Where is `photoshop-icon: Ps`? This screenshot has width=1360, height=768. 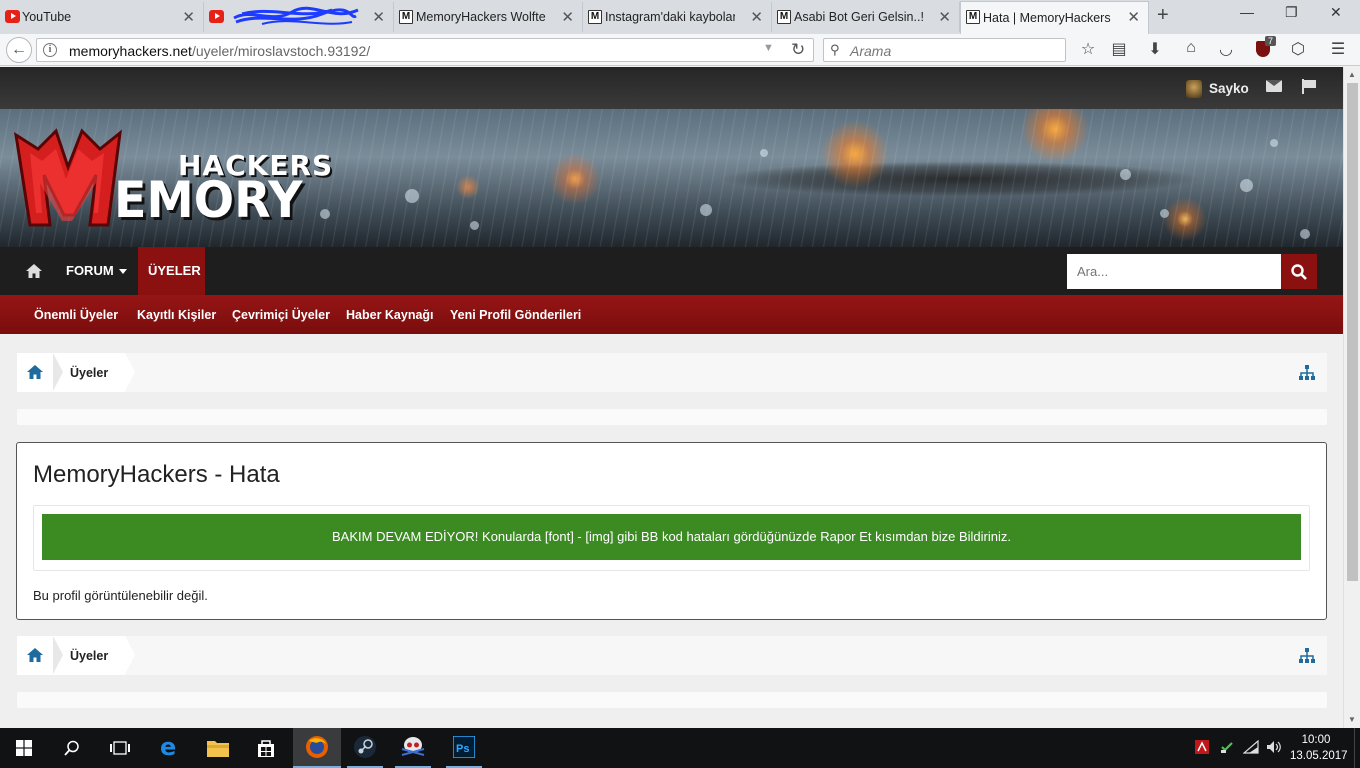 photoshop-icon: Ps is located at coordinates (464, 747).